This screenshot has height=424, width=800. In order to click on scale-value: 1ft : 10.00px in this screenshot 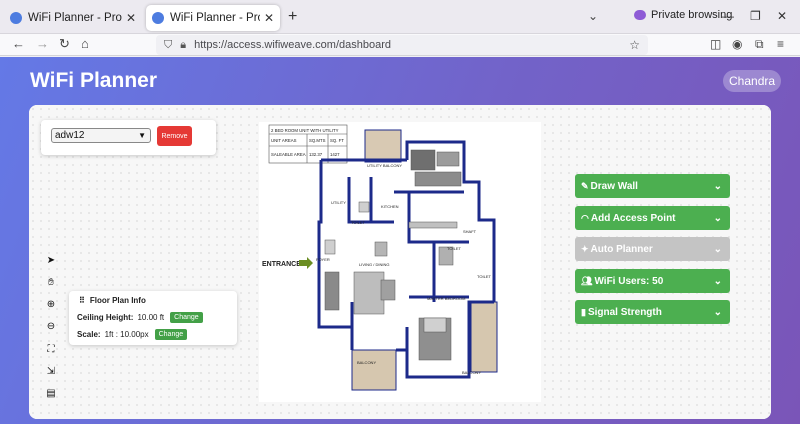, I will do `click(126, 334)`.